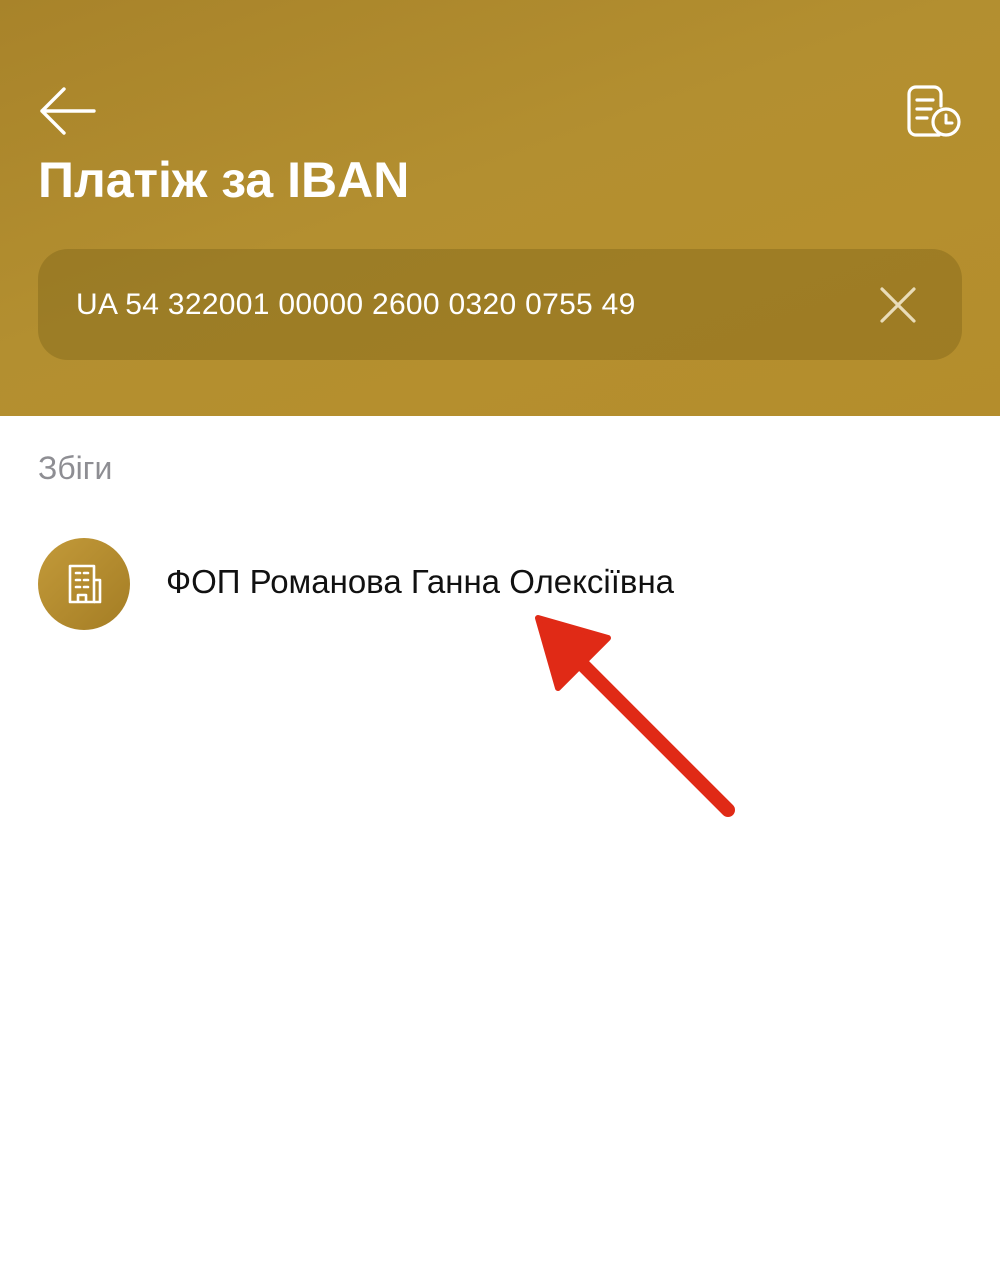 The height and width of the screenshot is (1280, 1000). I want to click on iban-input-value: UA 54 322001 00000 2600 0320 0755 49, so click(356, 304).